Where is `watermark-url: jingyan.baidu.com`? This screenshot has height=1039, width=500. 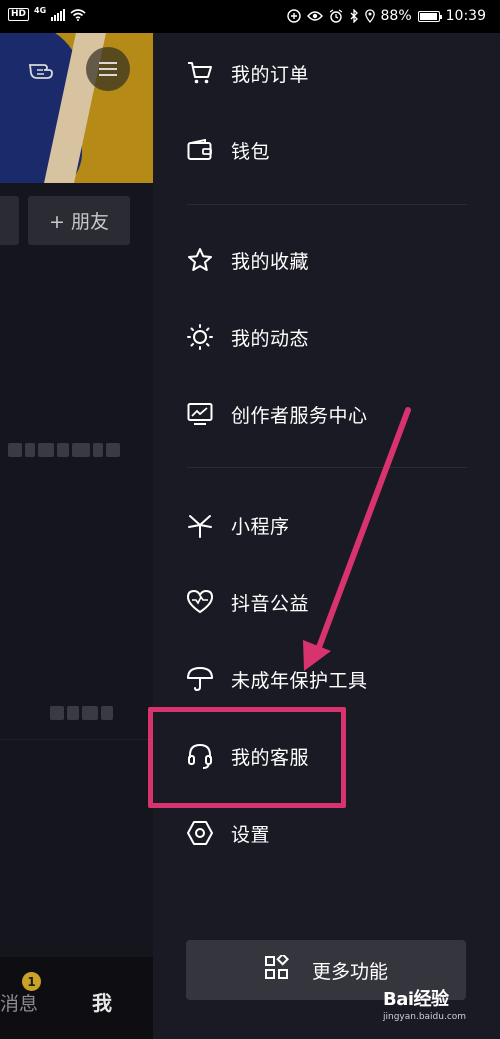 watermark-url: jingyan.baidu.com is located at coordinates (425, 1017).